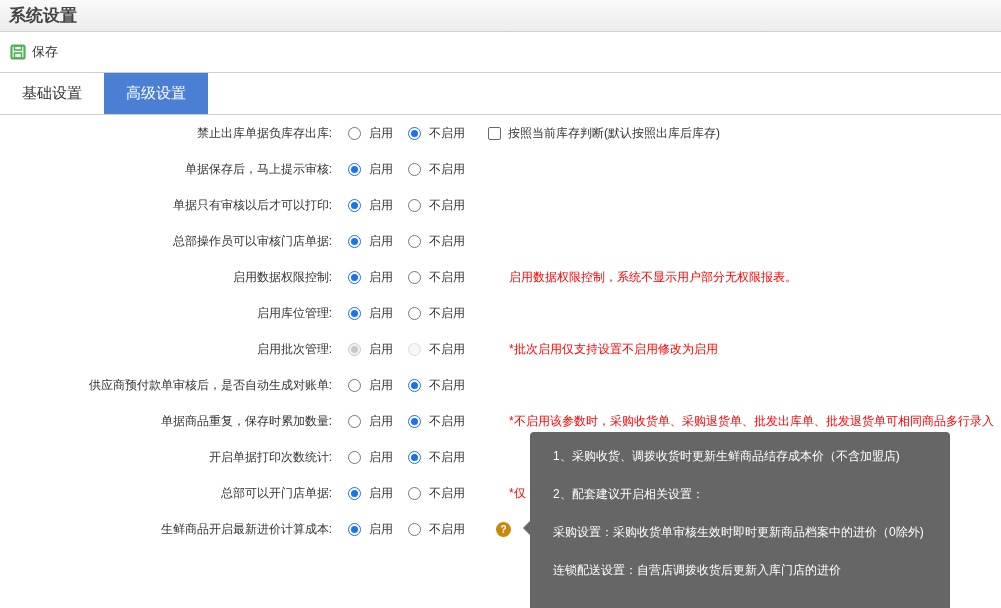  I want to click on setting-label: 生鲜商品开启最新进价计算成本:, so click(246, 529).